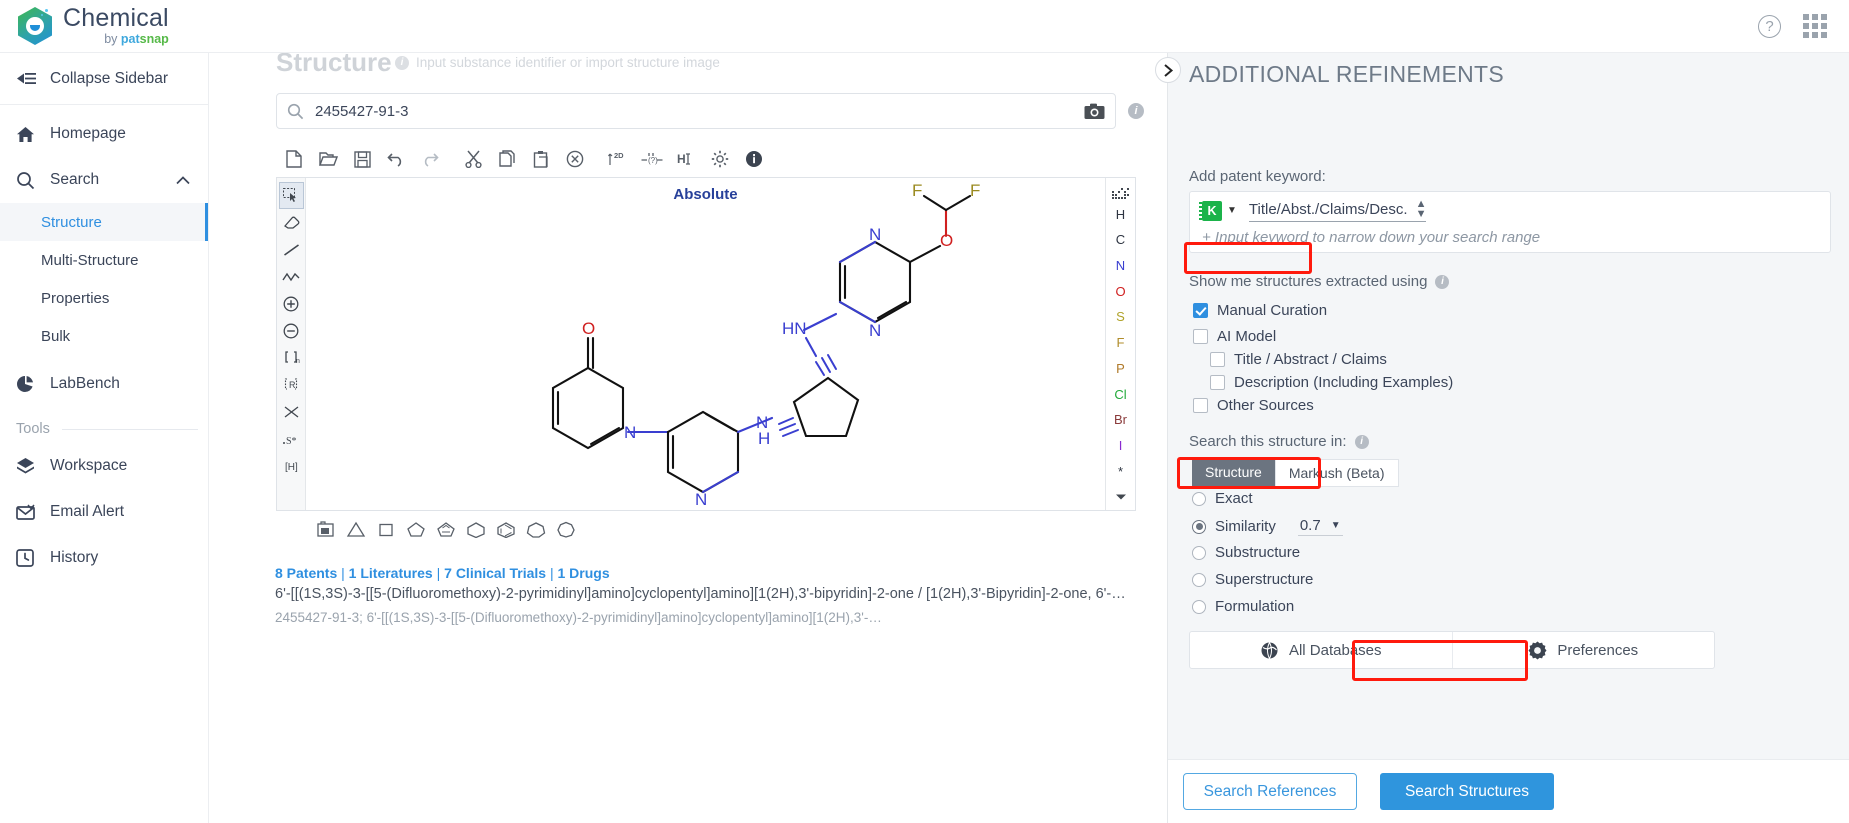 Image resolution: width=1849 pixels, height=823 pixels. What do you see at coordinates (566, 529) in the screenshot?
I see `cyclooctane-icon` at bounding box center [566, 529].